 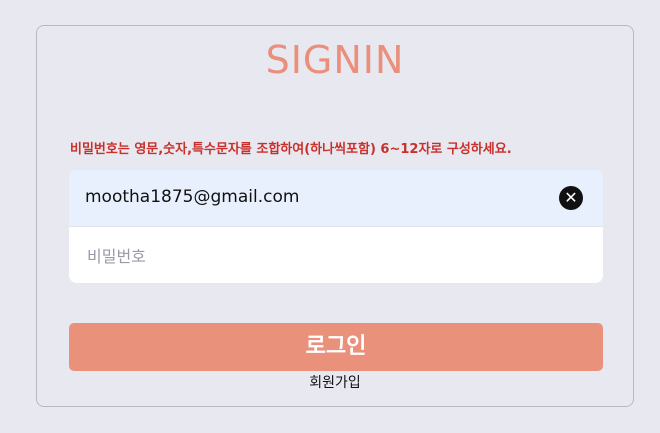 What do you see at coordinates (336, 347) in the screenshot?
I see `login-button: 로그인` at bounding box center [336, 347].